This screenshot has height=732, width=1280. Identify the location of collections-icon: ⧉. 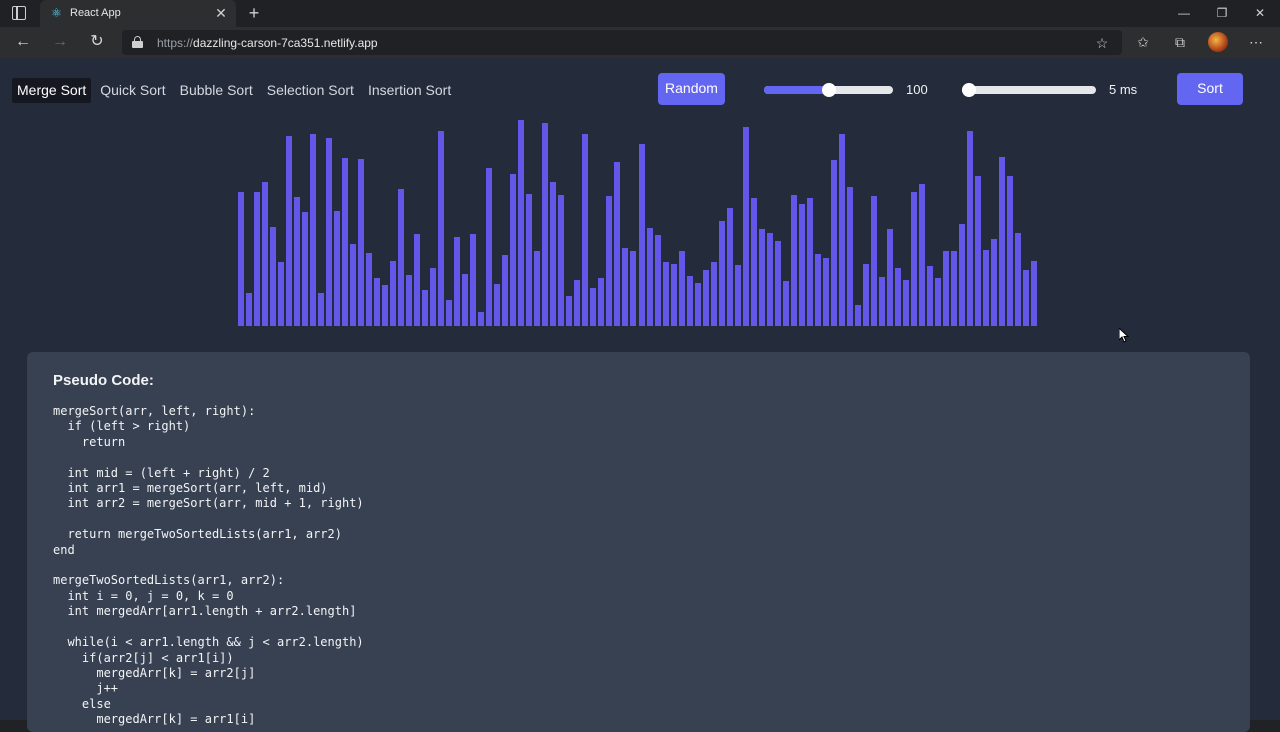
(1180, 42).